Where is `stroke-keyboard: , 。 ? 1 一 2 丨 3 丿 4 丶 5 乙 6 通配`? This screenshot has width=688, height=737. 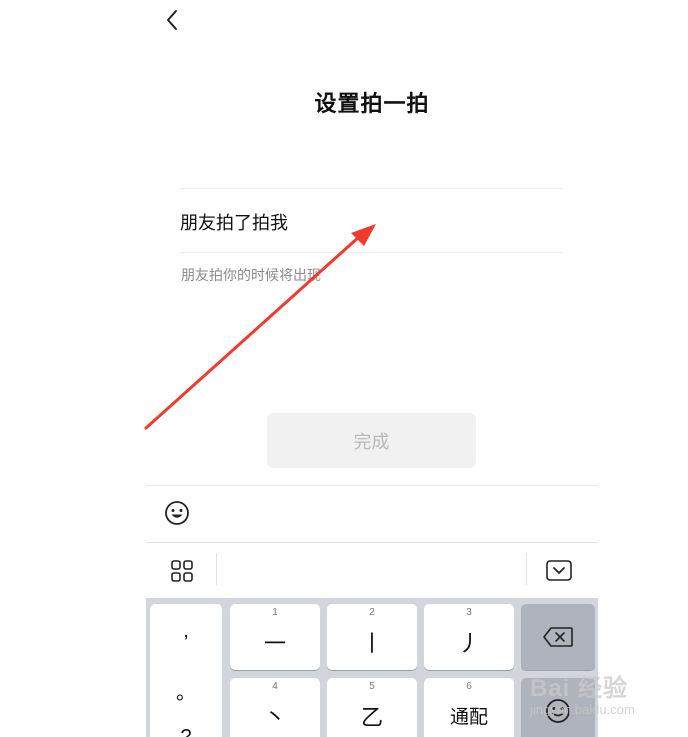
stroke-keyboard: , 。 ? 1 一 2 丨 3 丿 4 丶 5 乙 6 通配 is located at coordinates (372, 667).